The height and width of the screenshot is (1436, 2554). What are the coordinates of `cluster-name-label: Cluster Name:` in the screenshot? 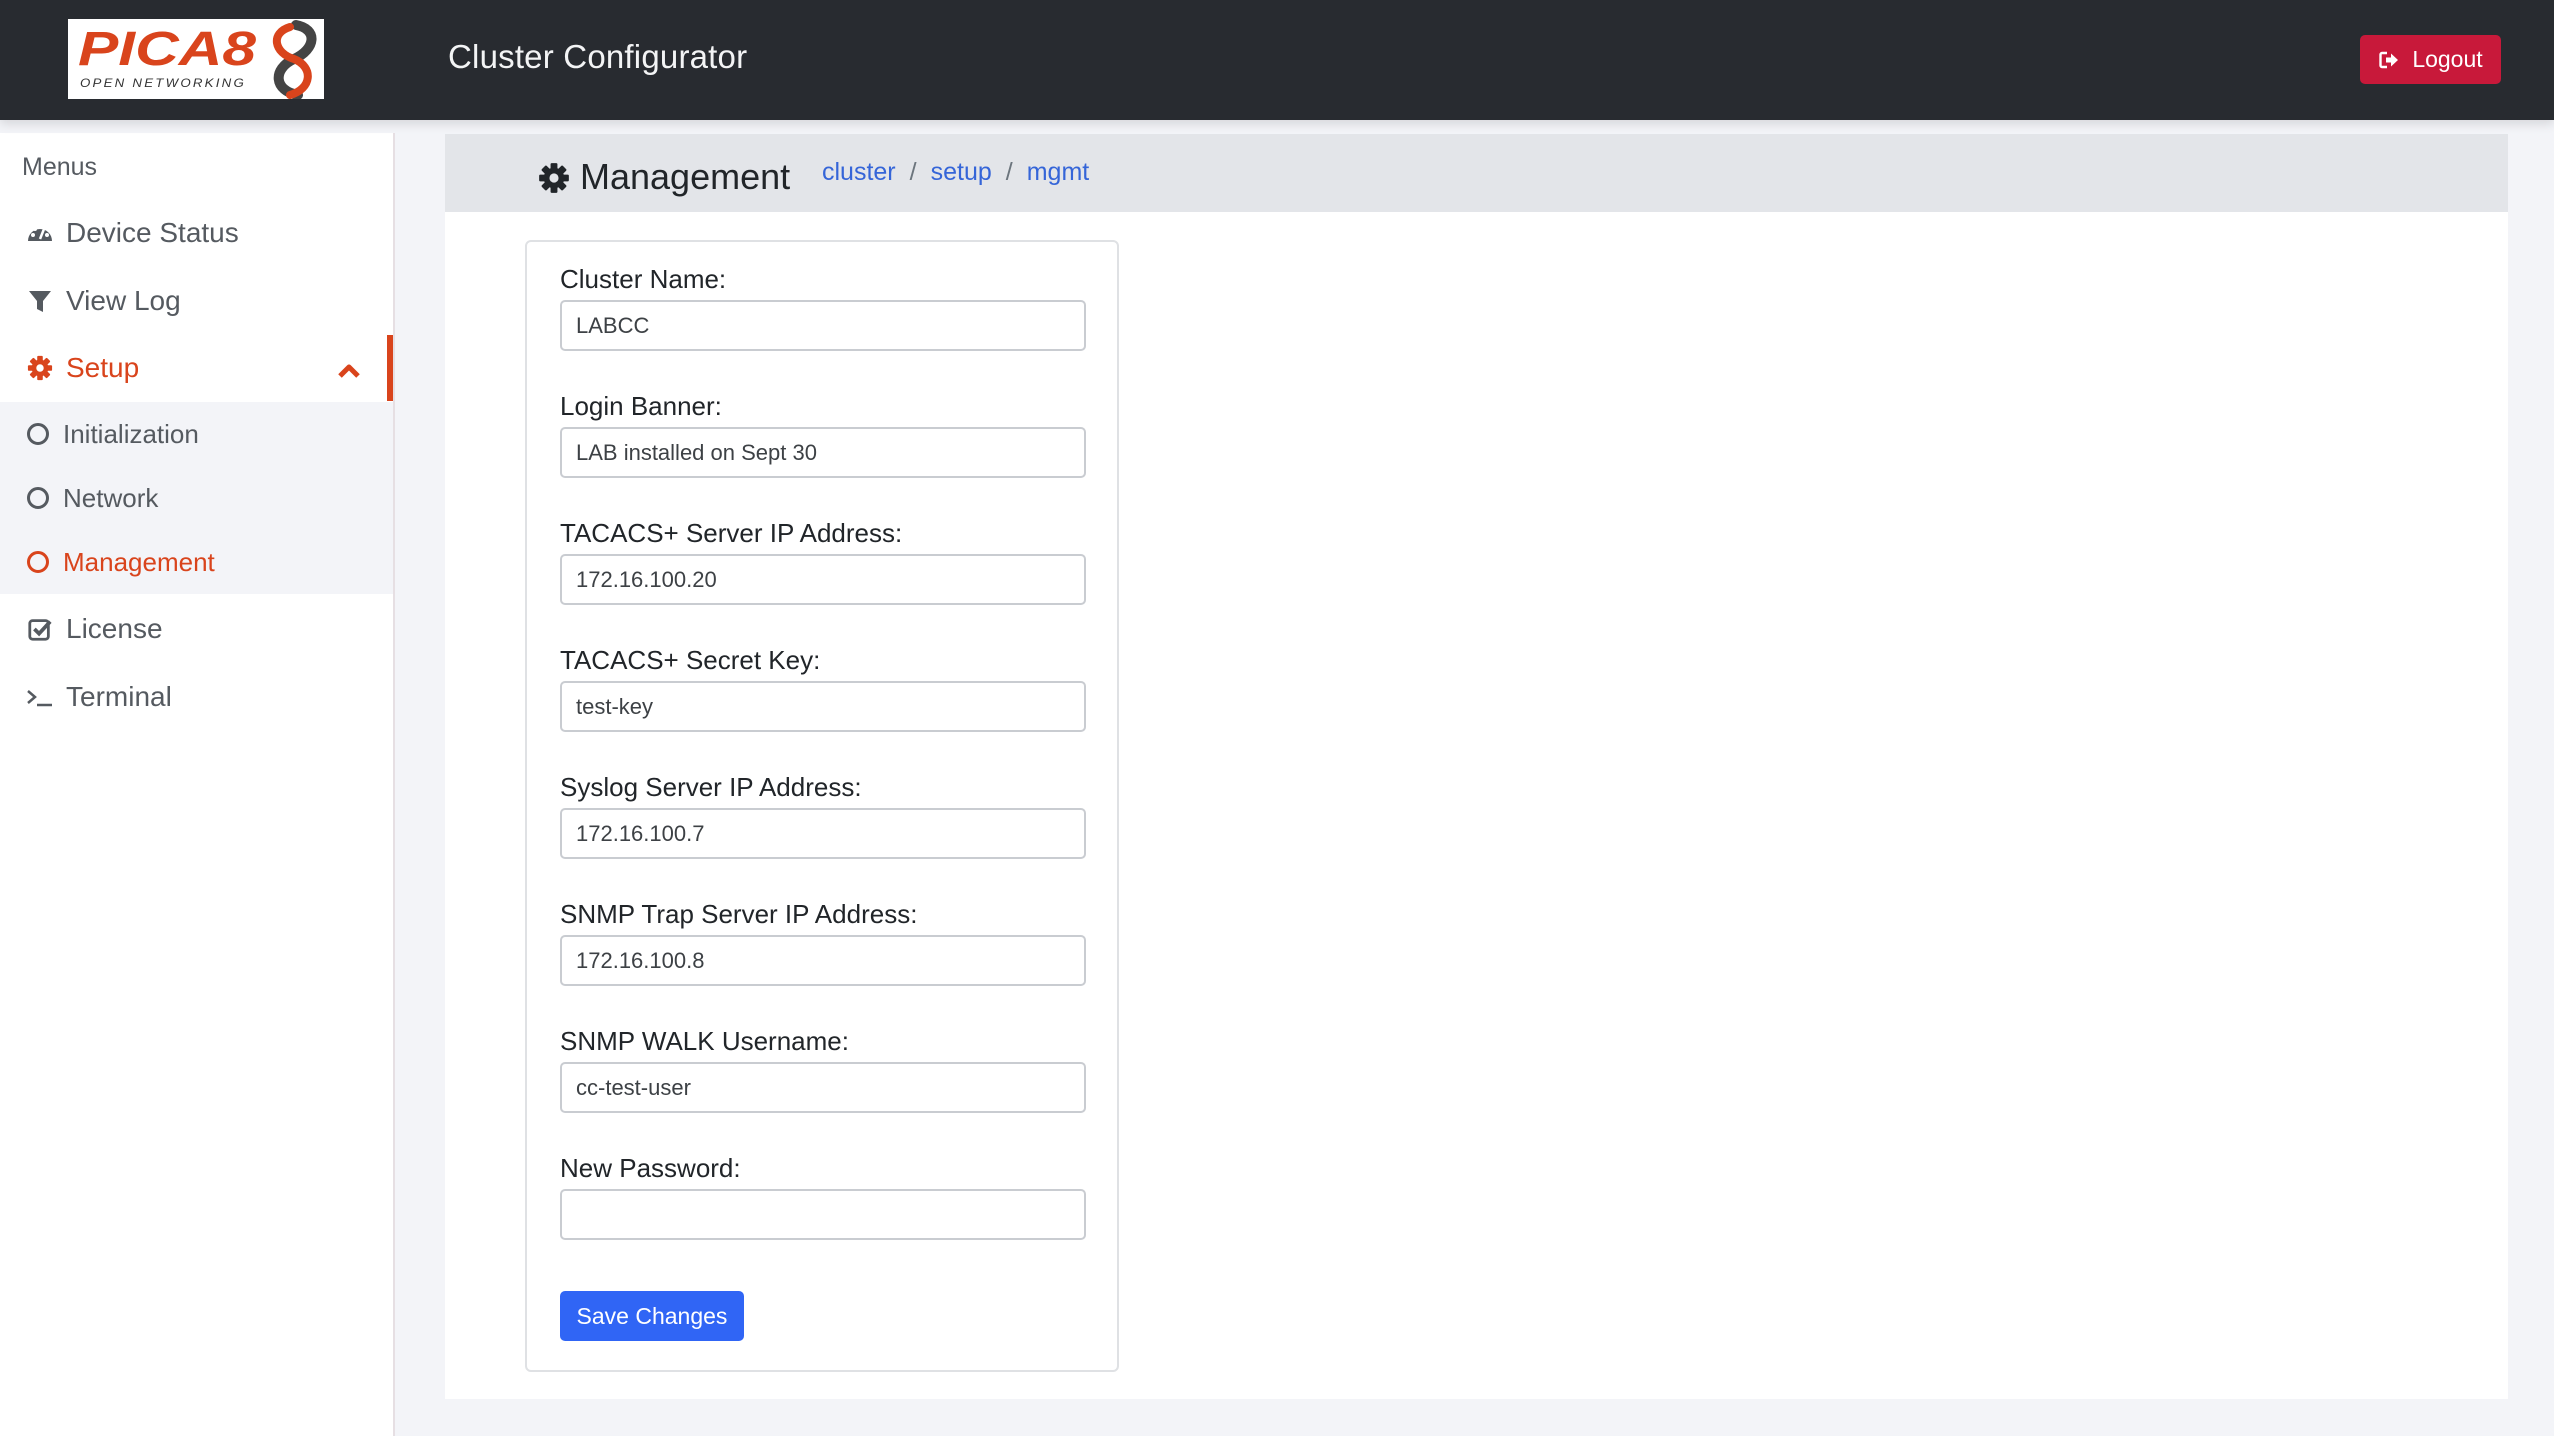 It's located at (643, 279).